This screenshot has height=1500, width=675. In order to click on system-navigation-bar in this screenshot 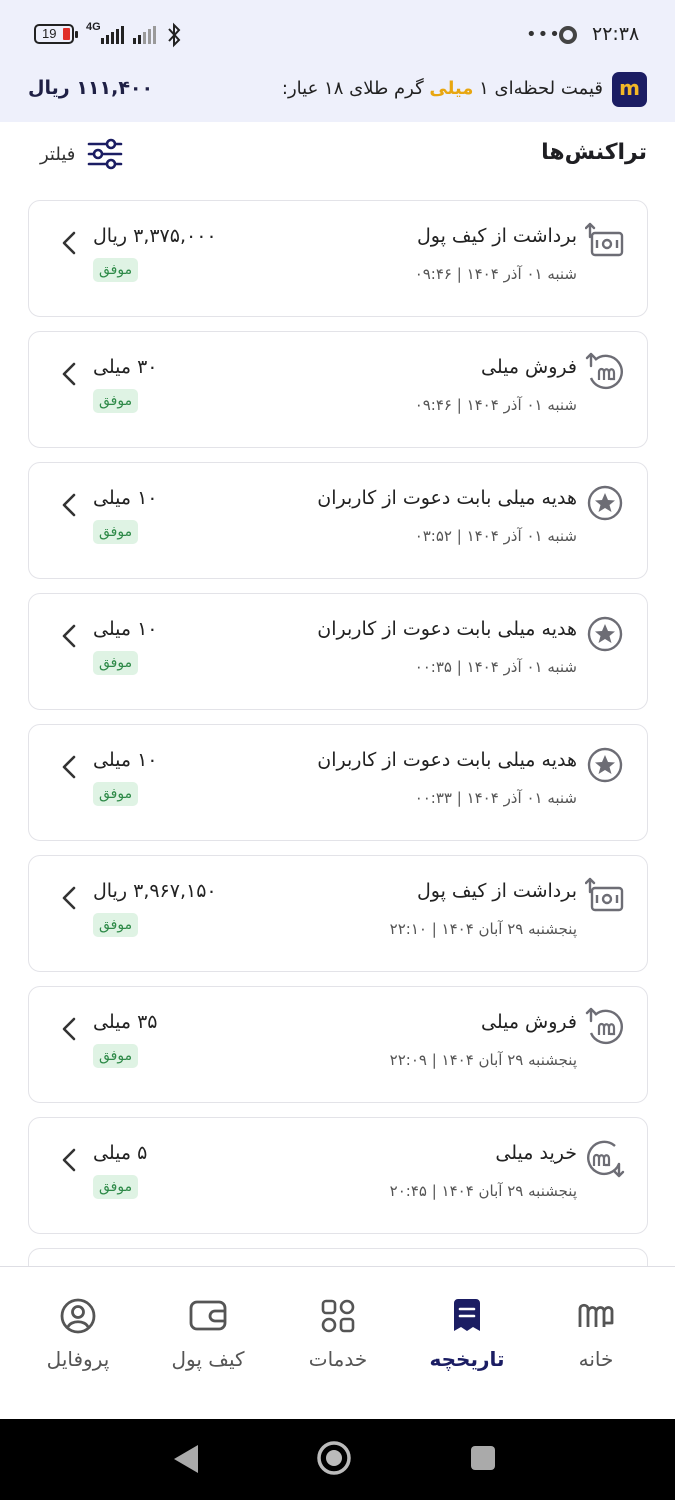, I will do `click(337, 1459)`.